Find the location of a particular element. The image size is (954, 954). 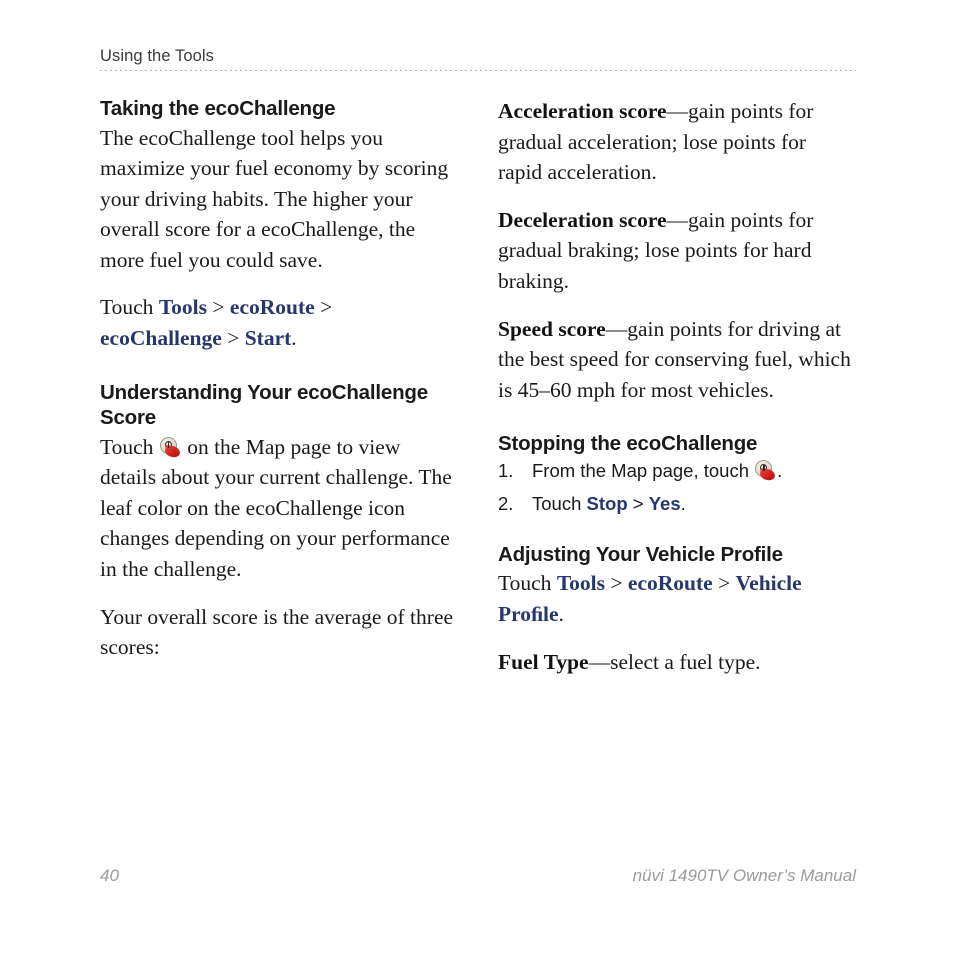

heading-adjusting-your-vehicle-profile: Adjusting Your Vehicle Profile is located at coordinates (640, 554).